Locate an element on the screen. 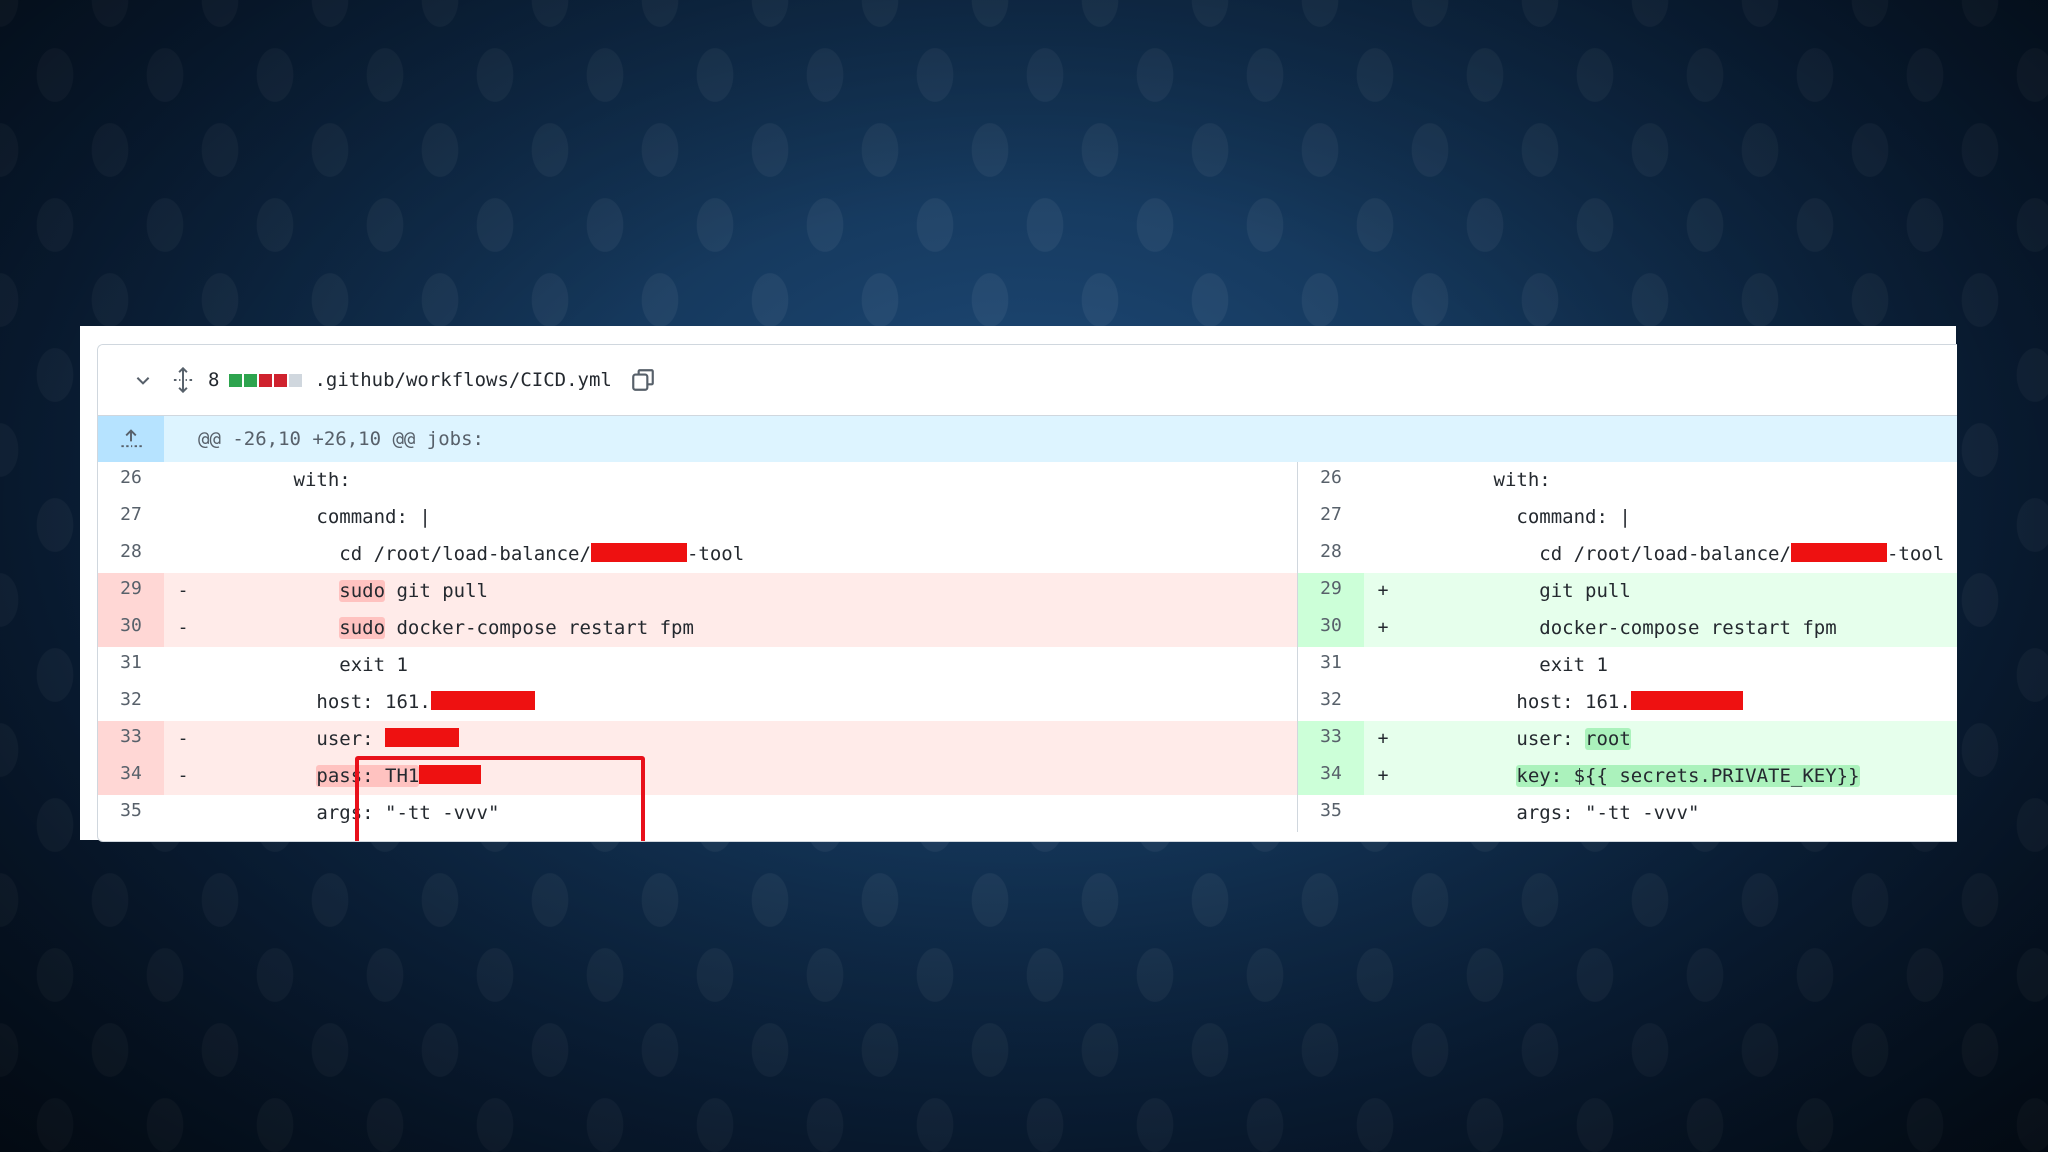 The height and width of the screenshot is (1152, 2048). changed-text-highlight: sudo is located at coordinates (362, 591).